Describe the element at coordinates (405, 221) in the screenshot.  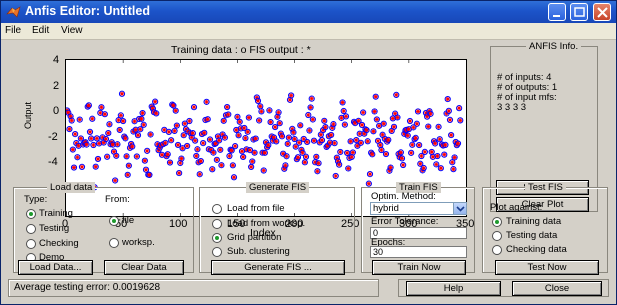
I see `error-tolerance-label: Error Tolerance:` at that location.